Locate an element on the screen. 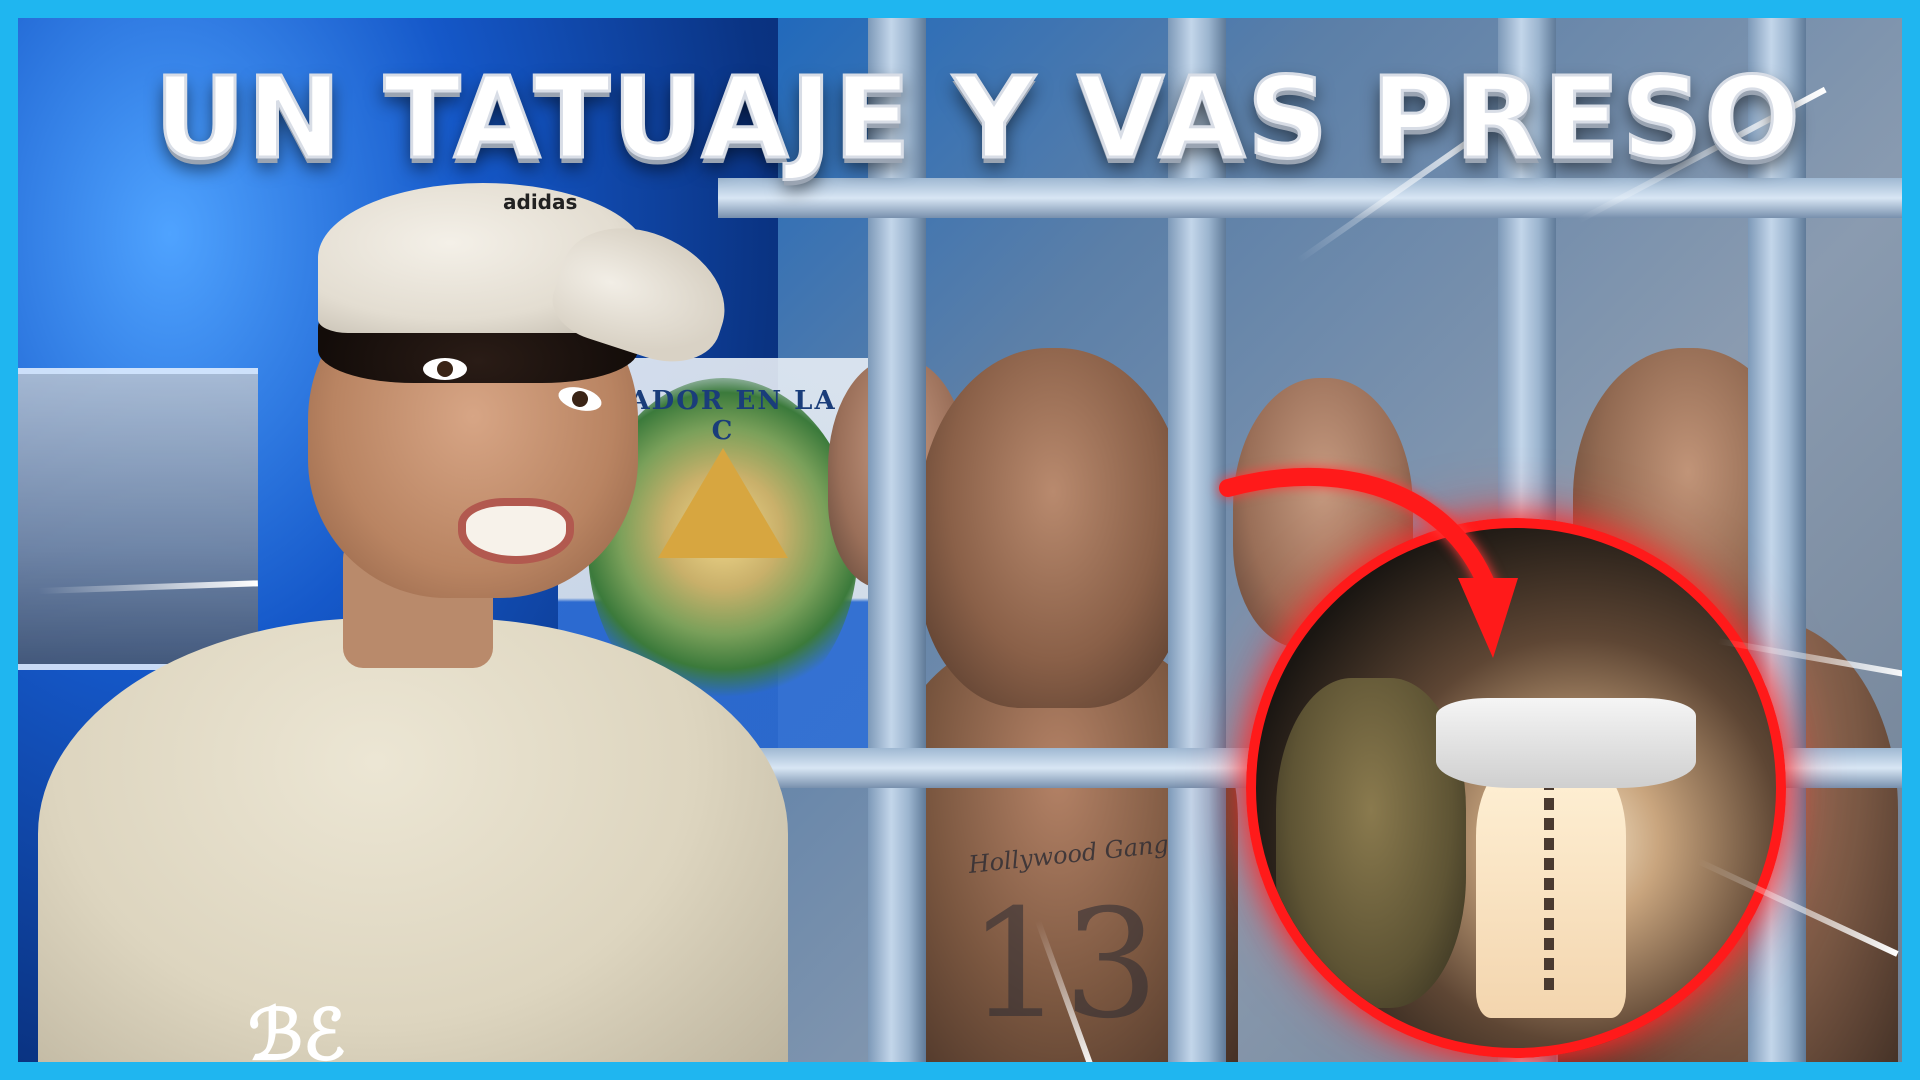 This screenshot has width=1920, height=1080. thumbnail-title: UN TATUAJE Y VAS PRESO is located at coordinates (977, 119).